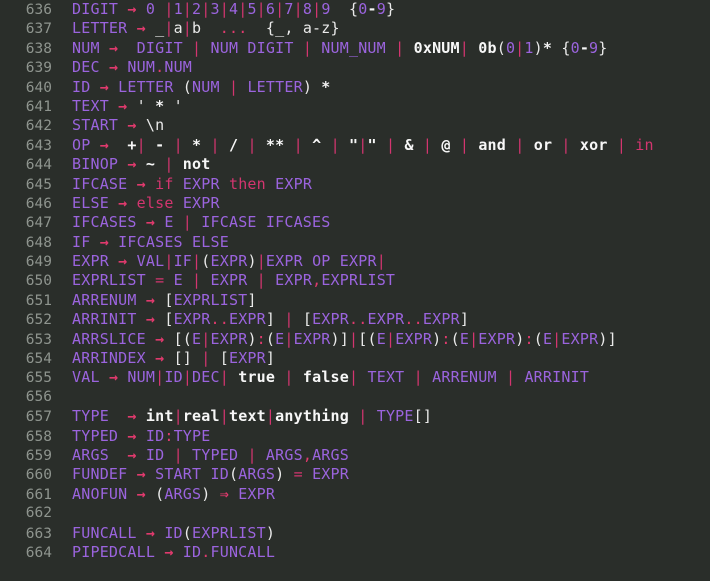 The image size is (710, 581). Describe the element at coordinates (355, 552) in the screenshot. I see `code-line: 664 PIPEDCALL → ID.FUNCALL` at that location.